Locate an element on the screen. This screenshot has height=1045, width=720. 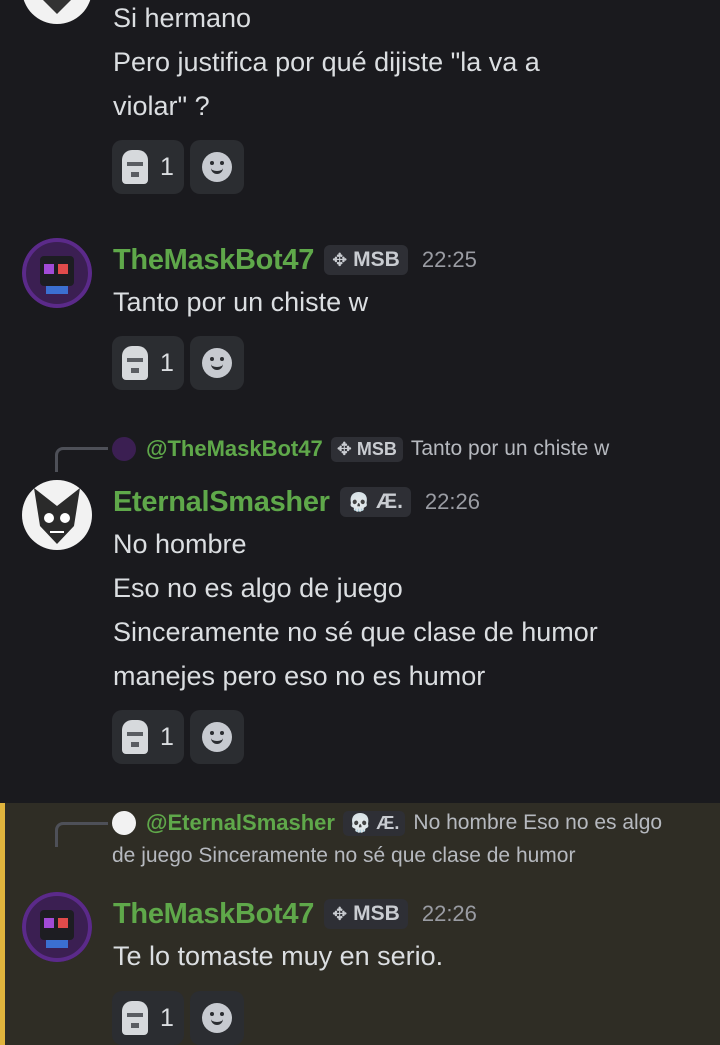
role-tag-label: Æ. is located at coordinates (389, 501).